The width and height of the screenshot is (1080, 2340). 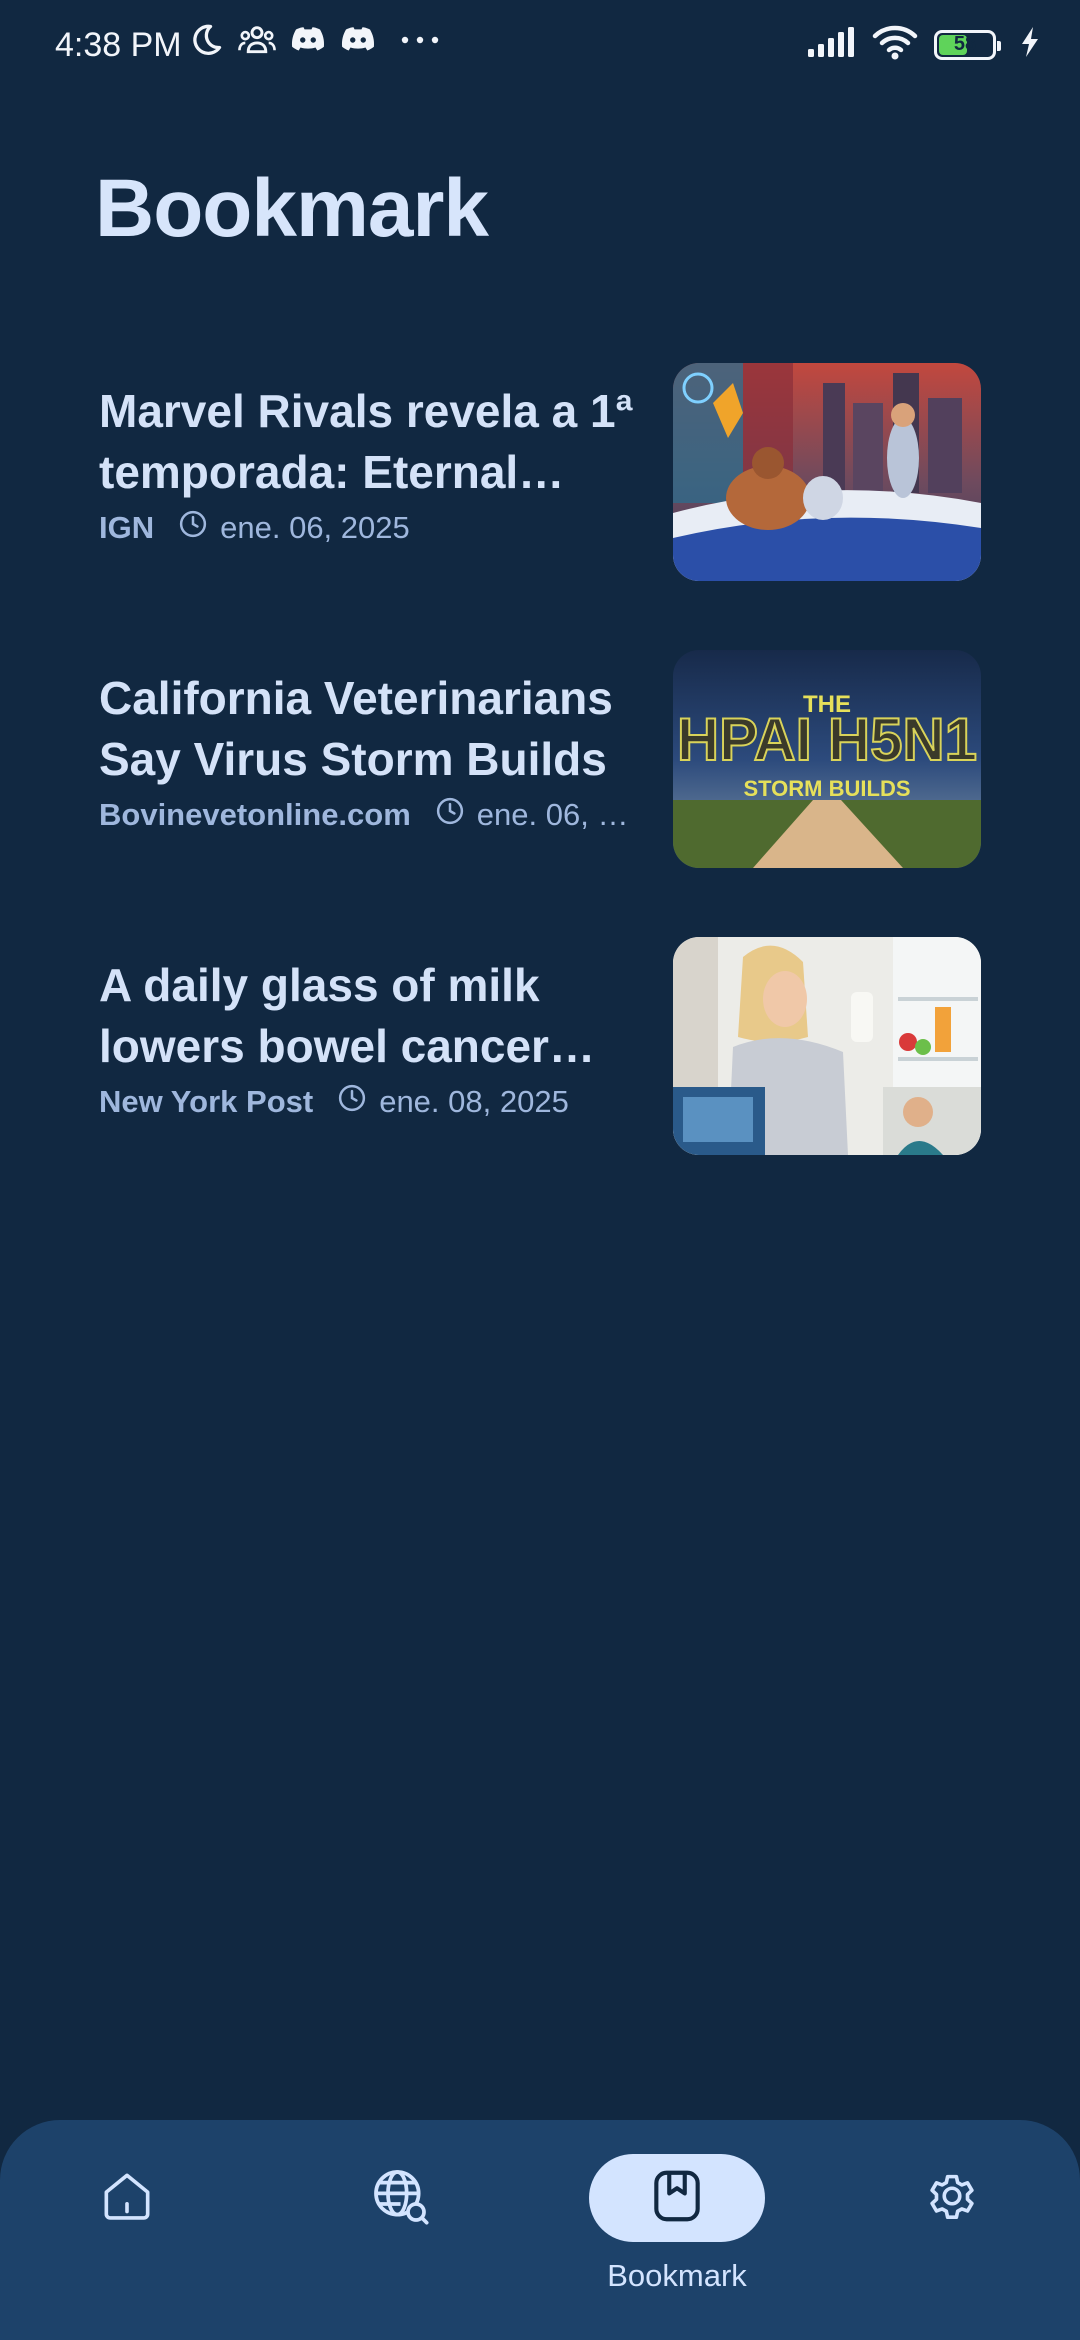 I want to click on article-meta: IGN ene. 06, 2025, so click(x=369, y=528).